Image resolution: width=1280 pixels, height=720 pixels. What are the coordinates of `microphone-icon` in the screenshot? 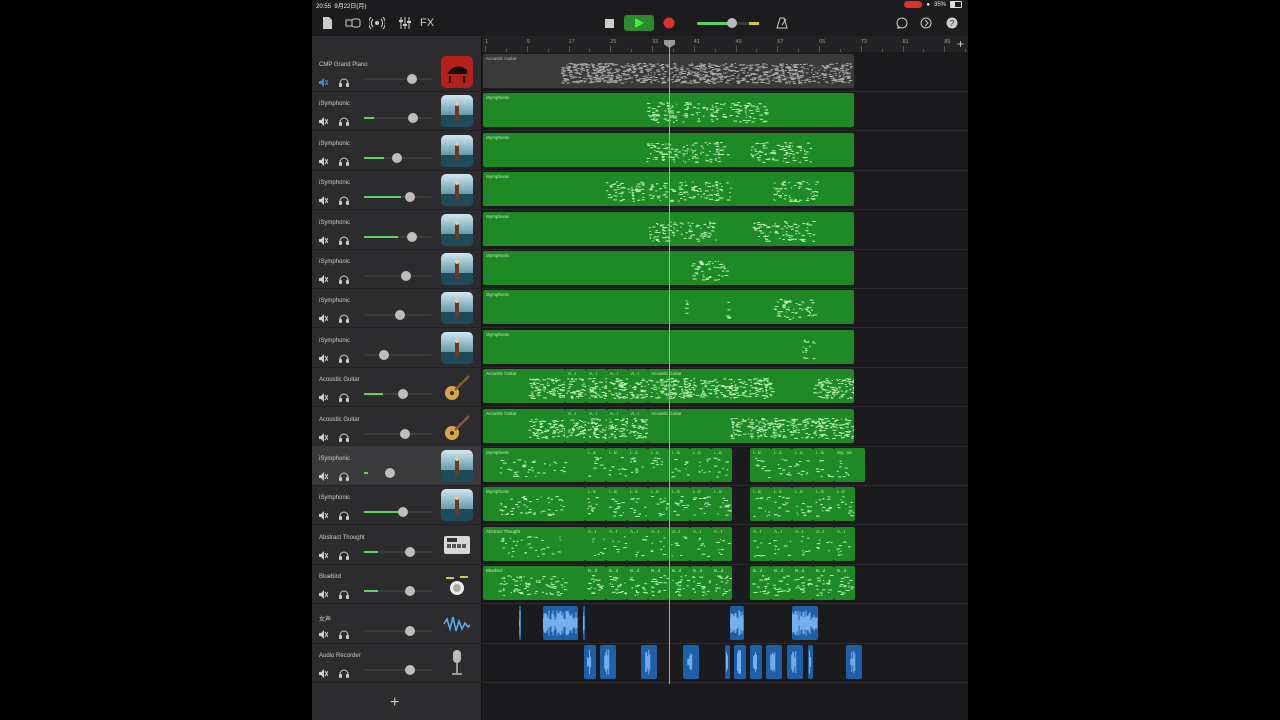 It's located at (457, 663).